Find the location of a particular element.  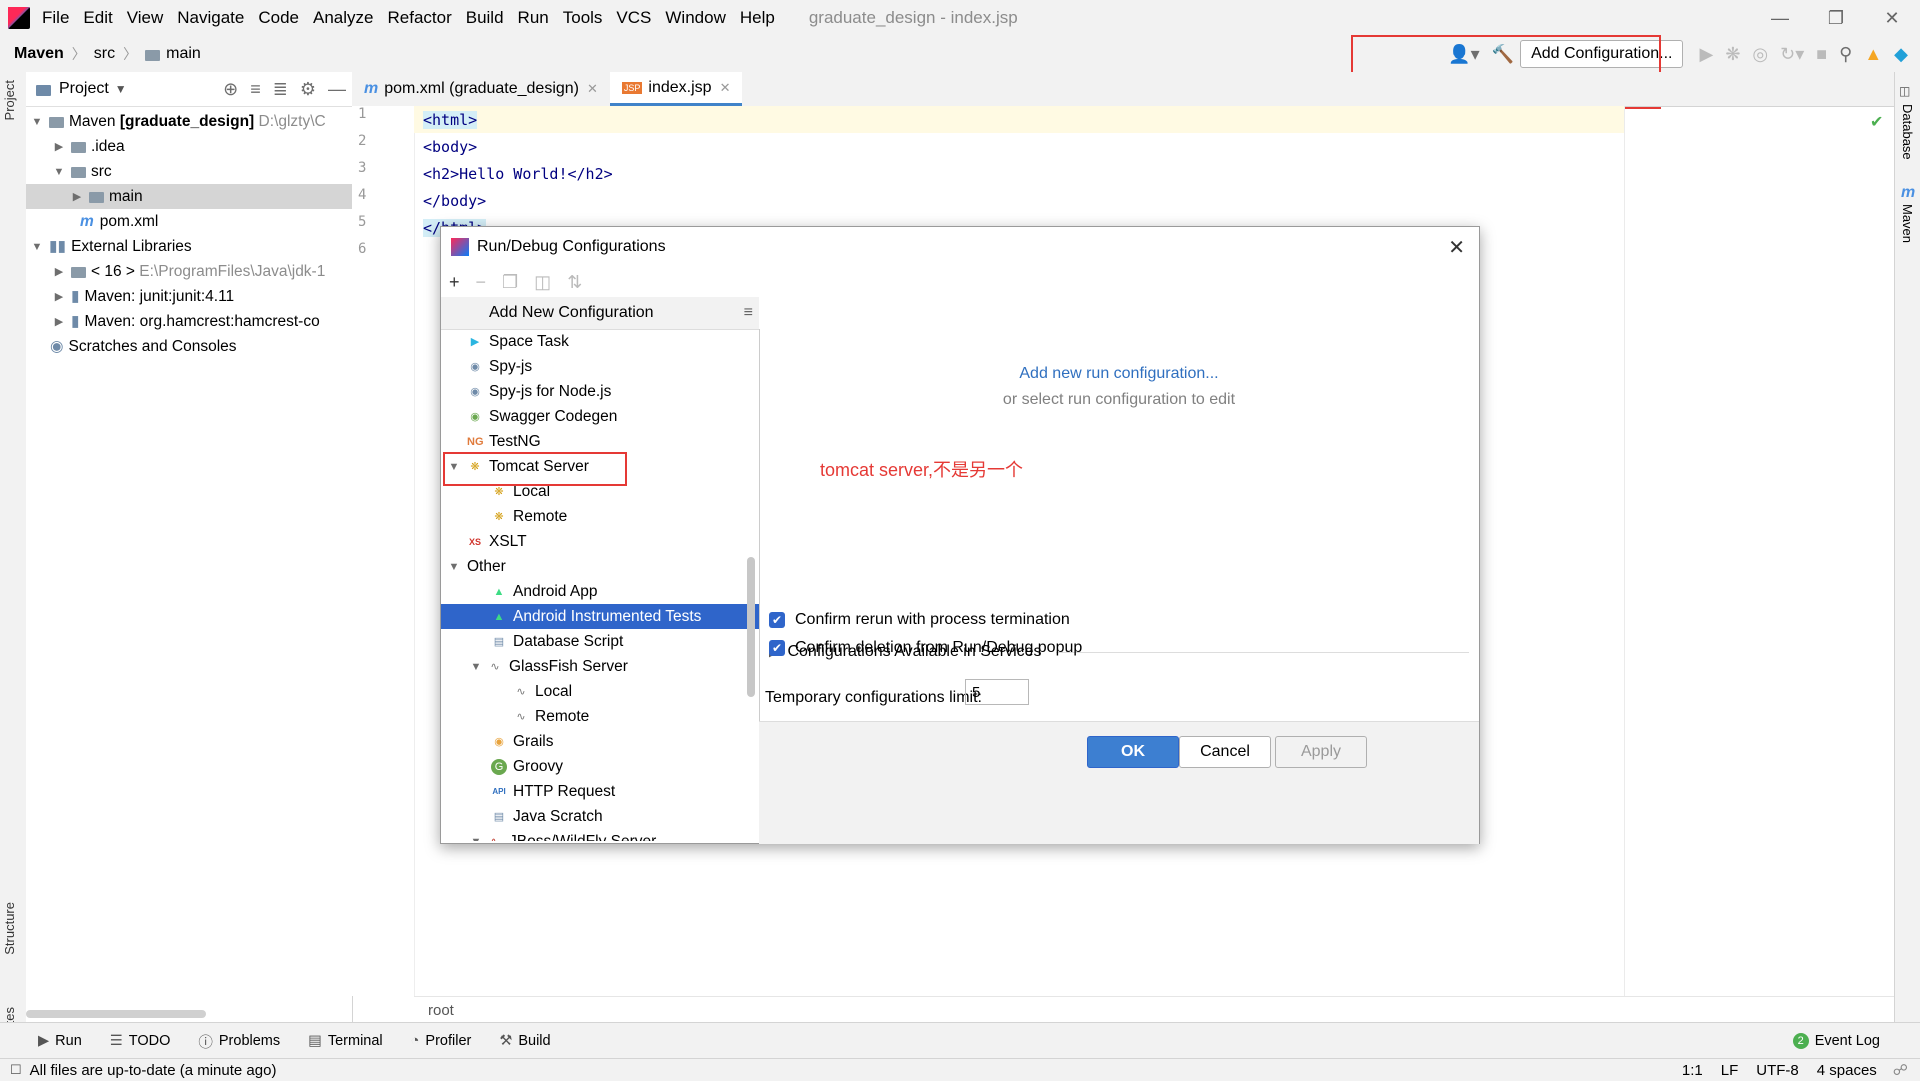

tree-item-junit: ▶ ▮ Maven: junit:junit:4.11 is located at coordinates (189, 296).